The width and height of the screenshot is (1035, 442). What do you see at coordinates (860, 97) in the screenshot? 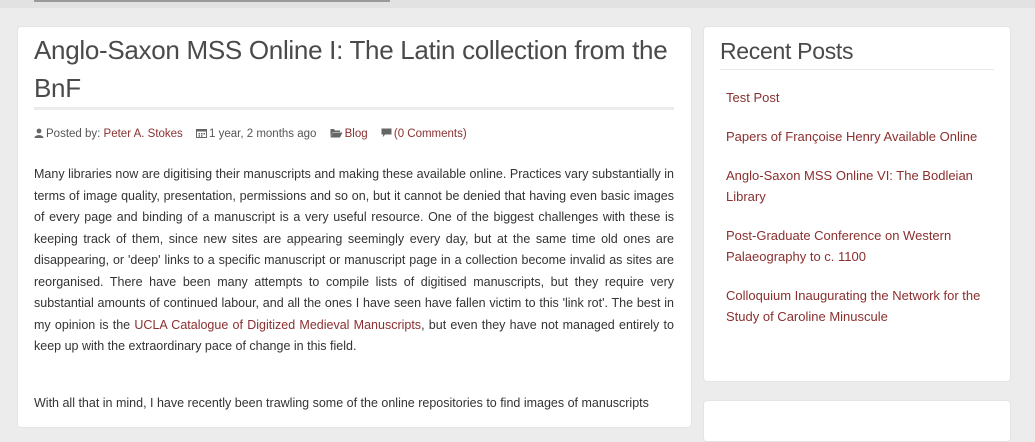
I see `list-item: Test Post` at bounding box center [860, 97].